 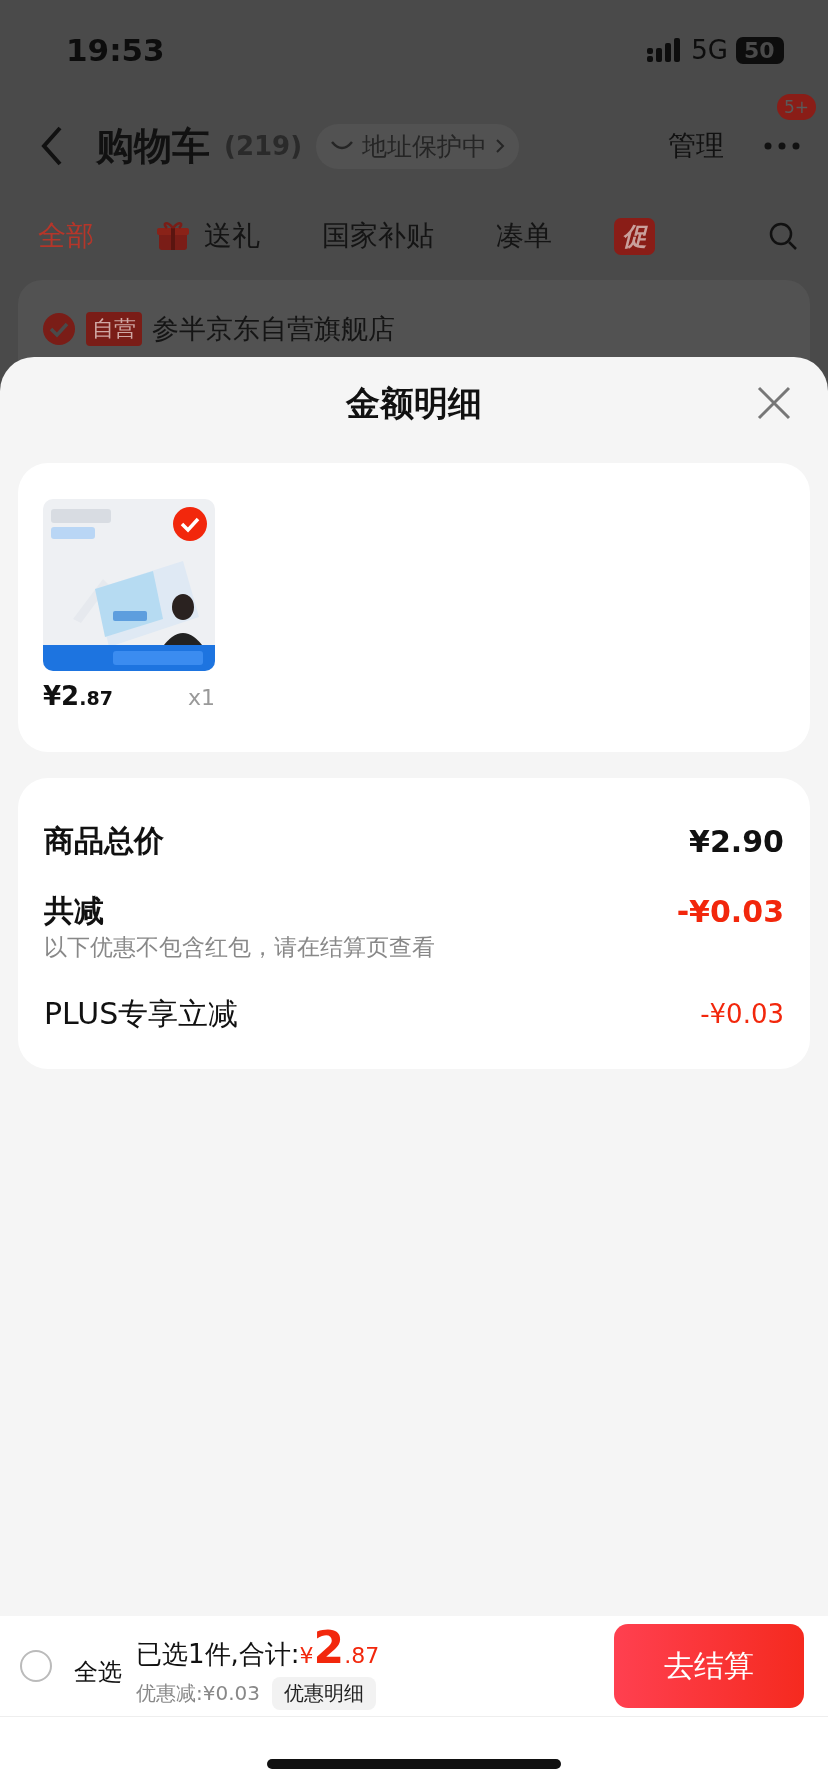 What do you see at coordinates (115, 50) in the screenshot?
I see `status-time: 19:53` at bounding box center [115, 50].